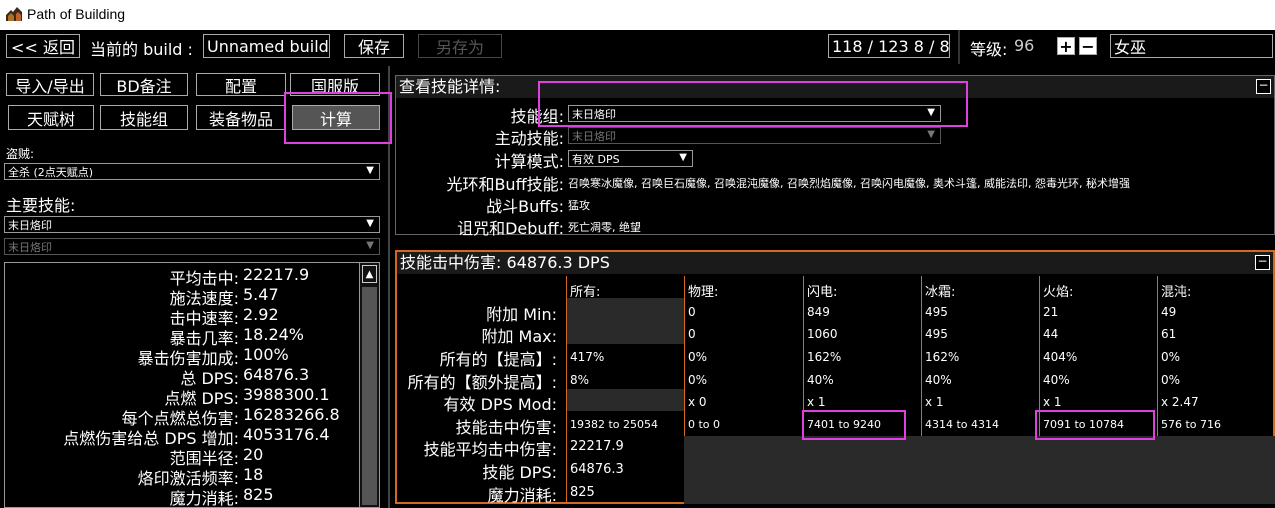  Describe the element at coordinates (989, 49) in the screenshot. I see `level-label: 等级:` at that location.